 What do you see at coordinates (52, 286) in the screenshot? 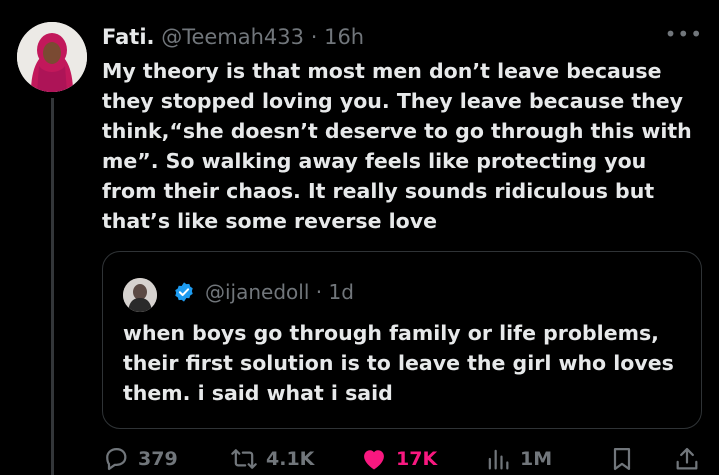
I see `thread-line` at bounding box center [52, 286].